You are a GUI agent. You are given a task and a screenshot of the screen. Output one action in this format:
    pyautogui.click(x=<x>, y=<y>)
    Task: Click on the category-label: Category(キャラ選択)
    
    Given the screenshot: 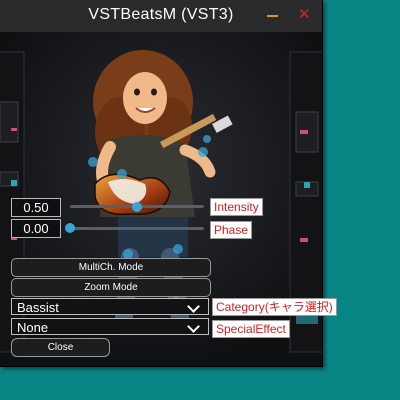 What is the action you would take?
    pyautogui.click(x=274, y=307)
    